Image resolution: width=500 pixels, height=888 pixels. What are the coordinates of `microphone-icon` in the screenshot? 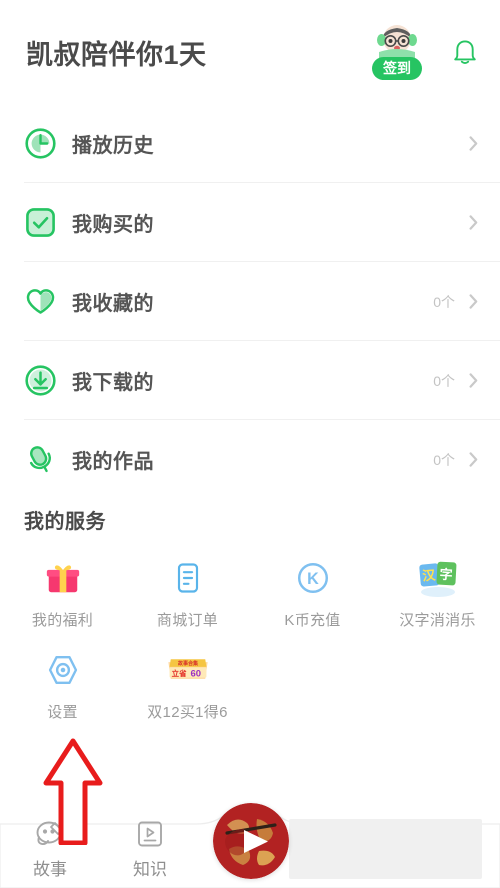 It's located at (40, 459).